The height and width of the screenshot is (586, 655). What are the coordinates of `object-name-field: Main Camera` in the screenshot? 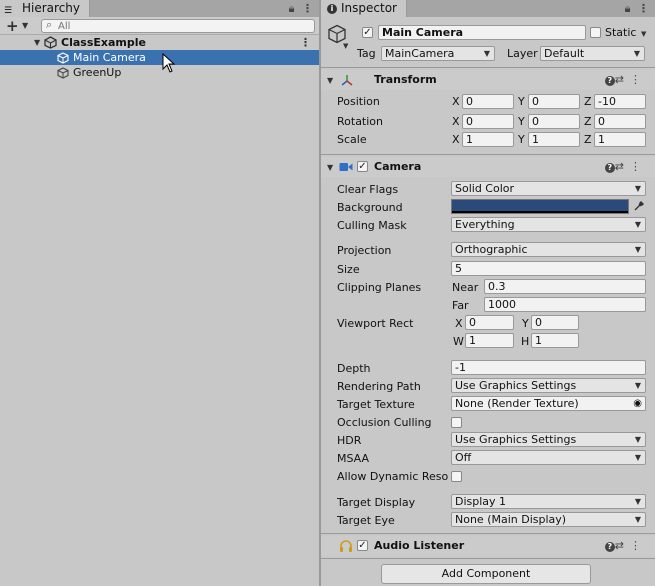 It's located at (482, 32).